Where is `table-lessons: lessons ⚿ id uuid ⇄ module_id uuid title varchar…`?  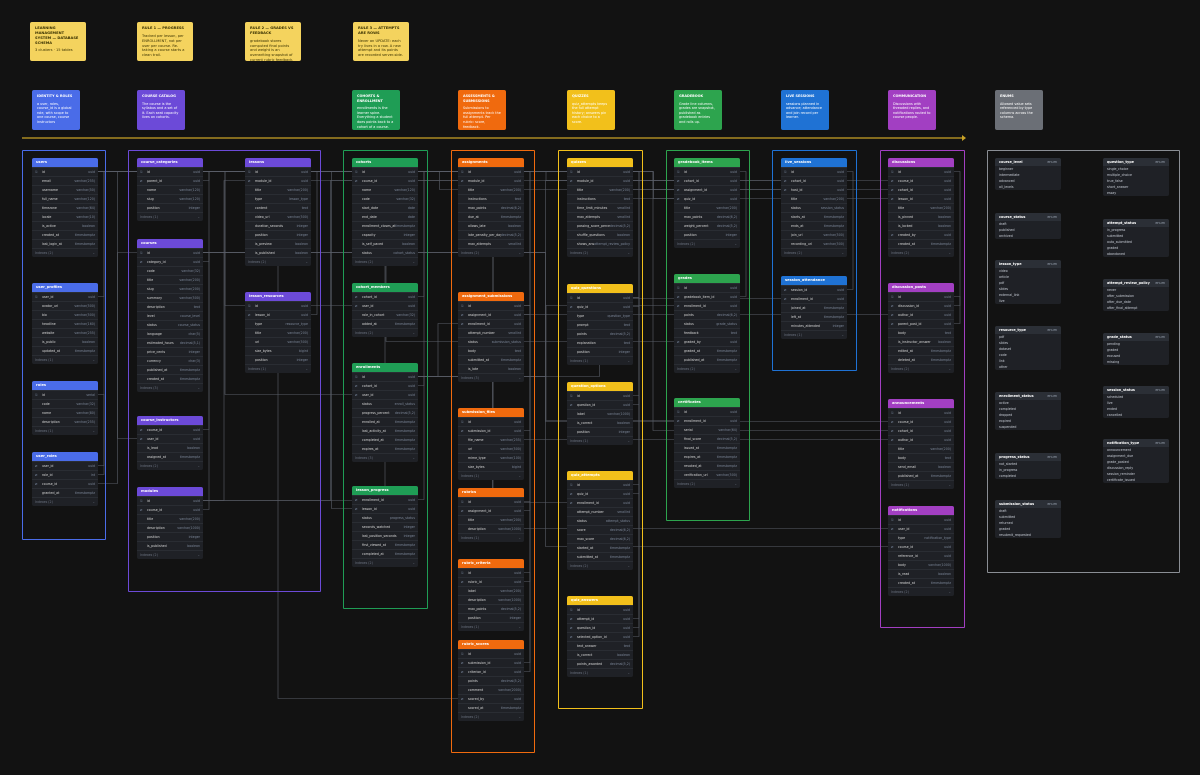 table-lessons: lessons ⚿ id uuid ⇄ module_id uuid title varchar… is located at coordinates (278, 212).